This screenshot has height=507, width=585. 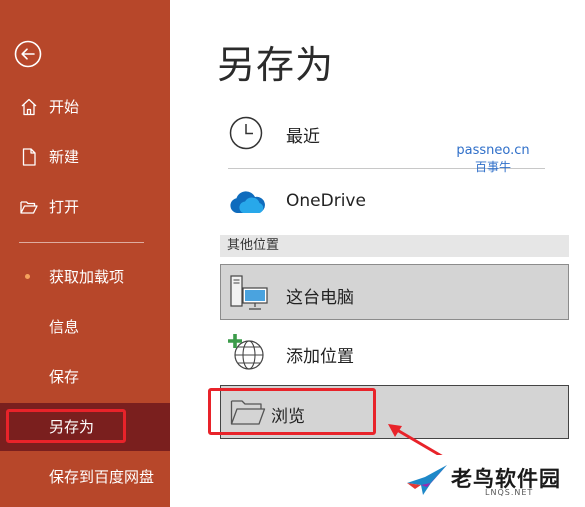 What do you see at coordinates (320, 357) in the screenshot?
I see `location-add-place-label: 添加位置` at bounding box center [320, 357].